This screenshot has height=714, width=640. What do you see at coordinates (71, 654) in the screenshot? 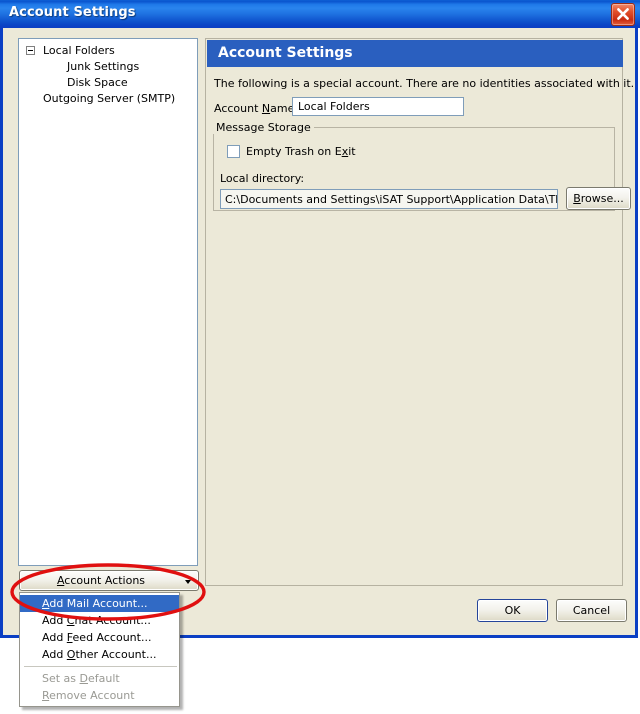
I see `accel-char: O` at bounding box center [71, 654].